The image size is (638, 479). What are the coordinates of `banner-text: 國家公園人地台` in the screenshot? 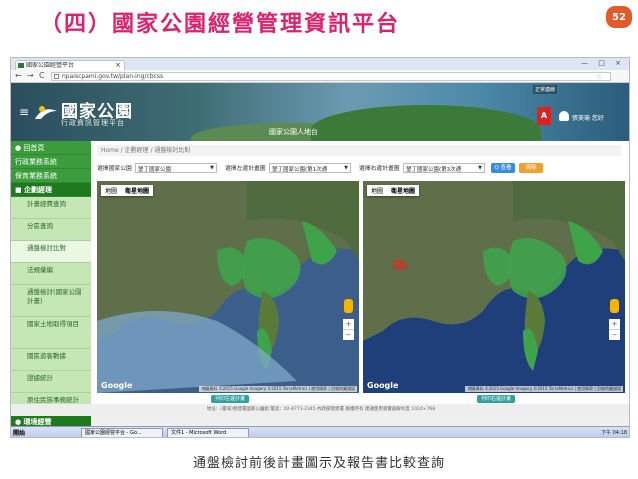 It's located at (293, 132).